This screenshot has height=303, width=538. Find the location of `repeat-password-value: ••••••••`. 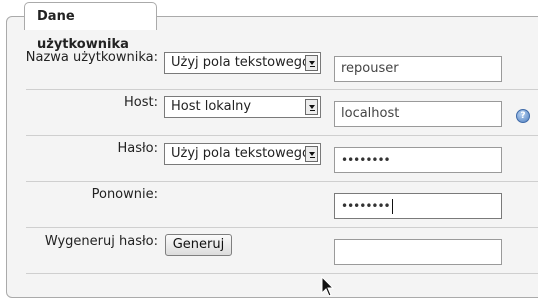

repeat-password-value: •••••••• is located at coordinates (366, 206).